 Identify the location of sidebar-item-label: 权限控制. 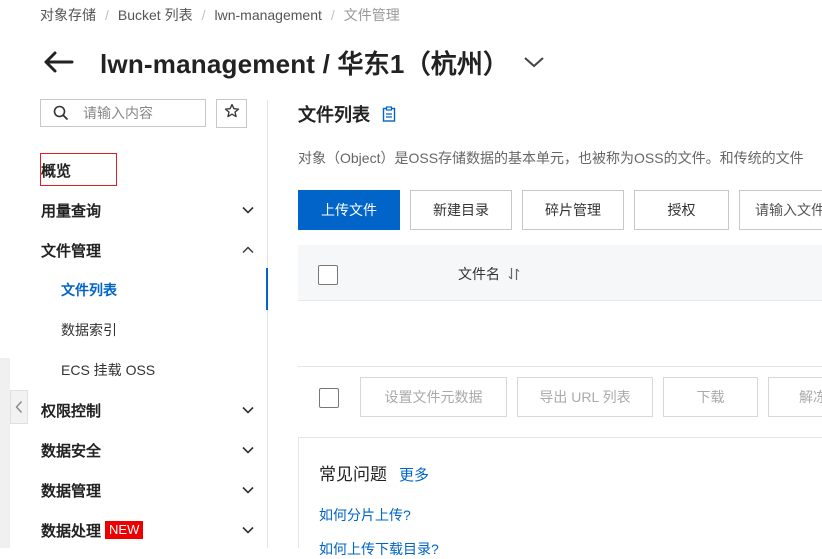
(71, 411).